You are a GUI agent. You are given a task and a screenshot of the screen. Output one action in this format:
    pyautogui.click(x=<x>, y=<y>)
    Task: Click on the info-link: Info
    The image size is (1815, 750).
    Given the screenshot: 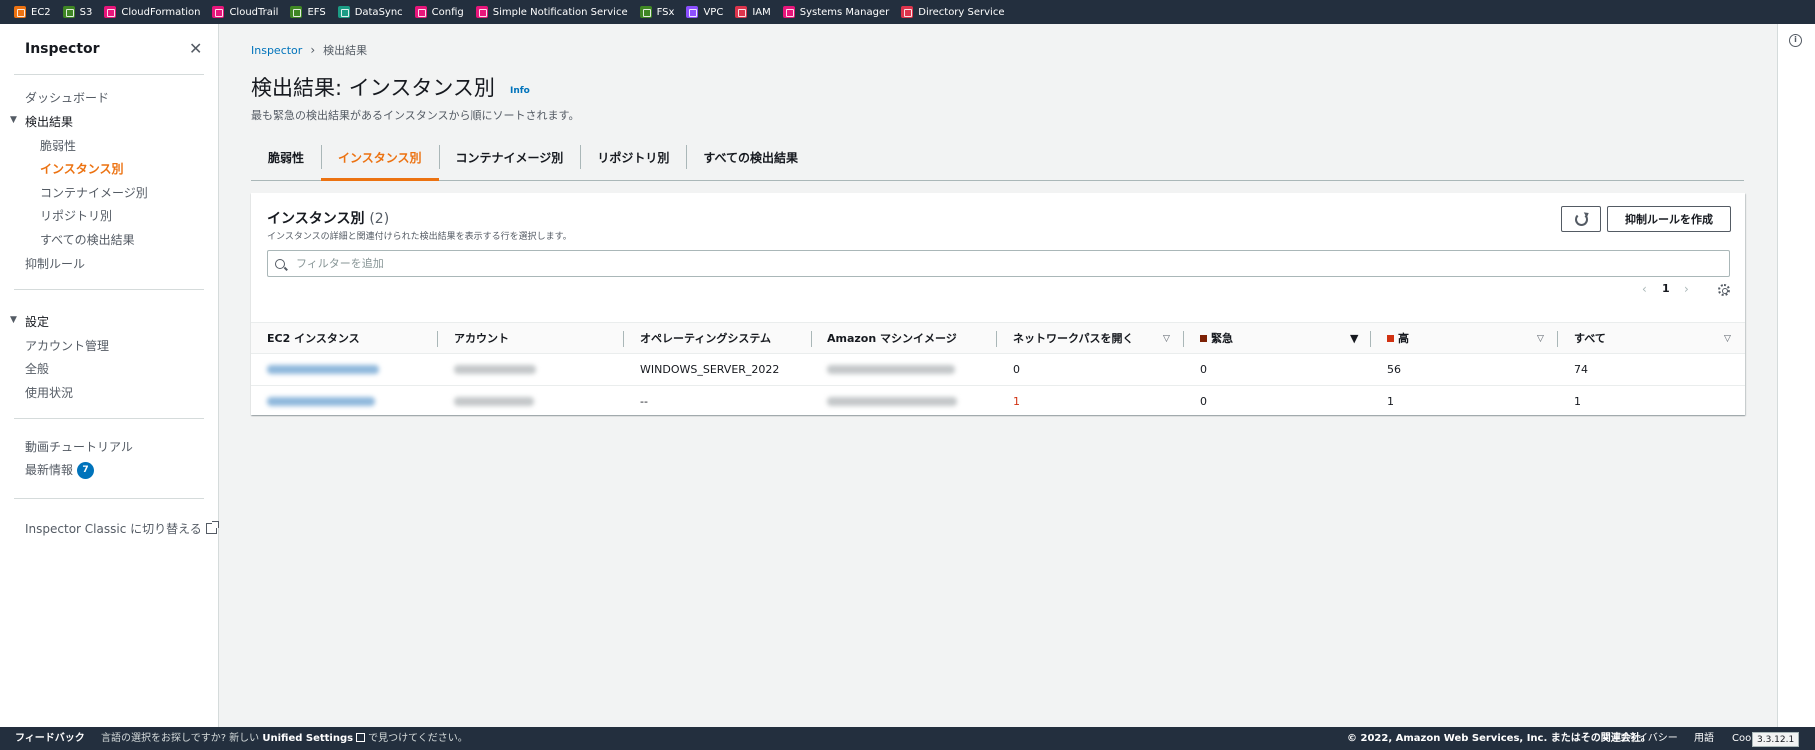 What is the action you would take?
    pyautogui.click(x=520, y=91)
    